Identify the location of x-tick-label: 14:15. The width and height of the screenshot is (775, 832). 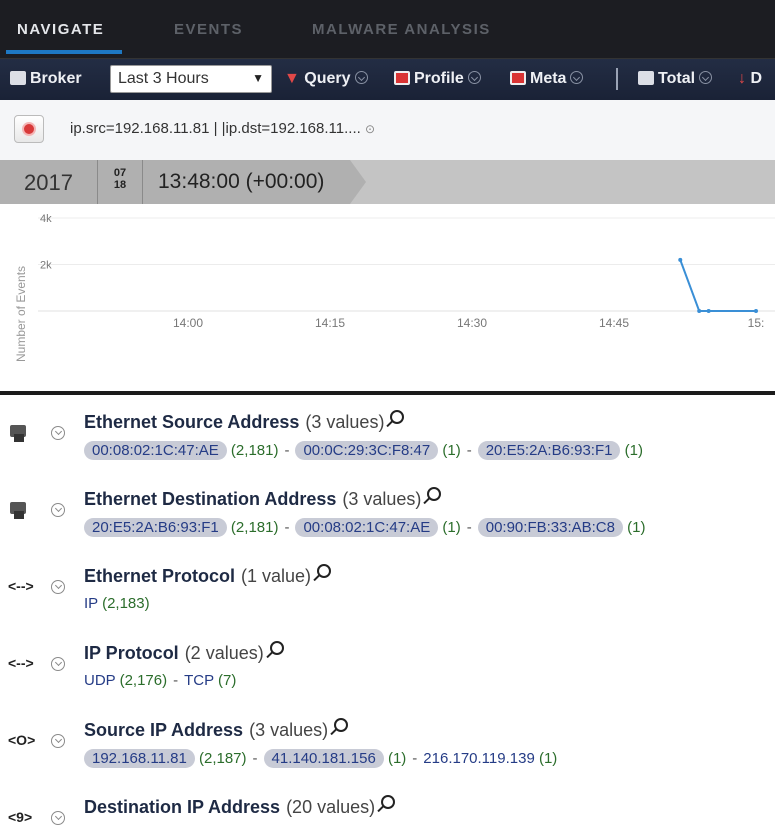
(330, 323).